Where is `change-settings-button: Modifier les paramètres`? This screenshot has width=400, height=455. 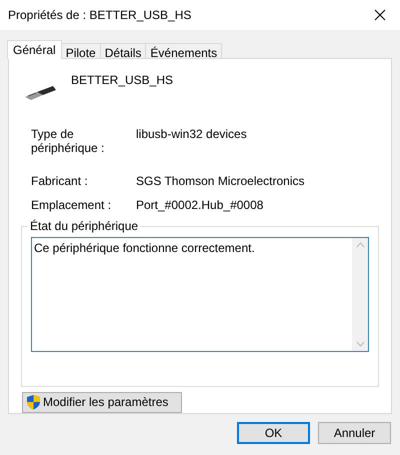
change-settings-button: Modifier les paramètres is located at coordinates (102, 402).